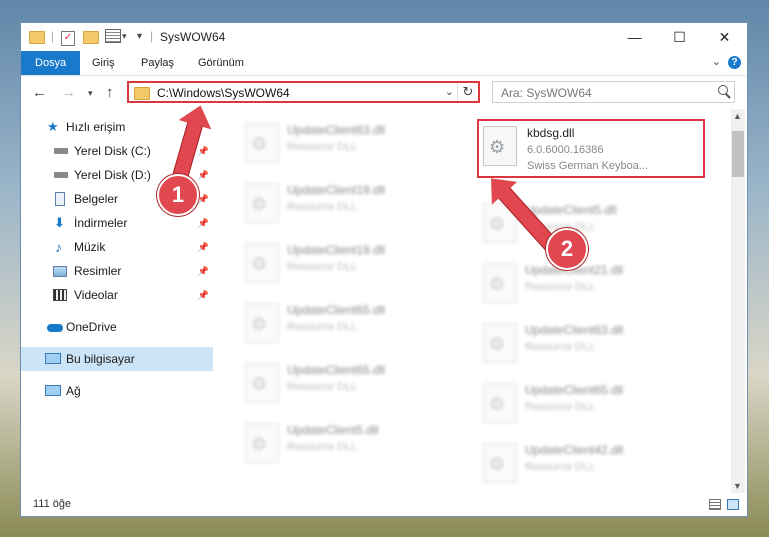  I want to click on search-box, so click(613, 92).